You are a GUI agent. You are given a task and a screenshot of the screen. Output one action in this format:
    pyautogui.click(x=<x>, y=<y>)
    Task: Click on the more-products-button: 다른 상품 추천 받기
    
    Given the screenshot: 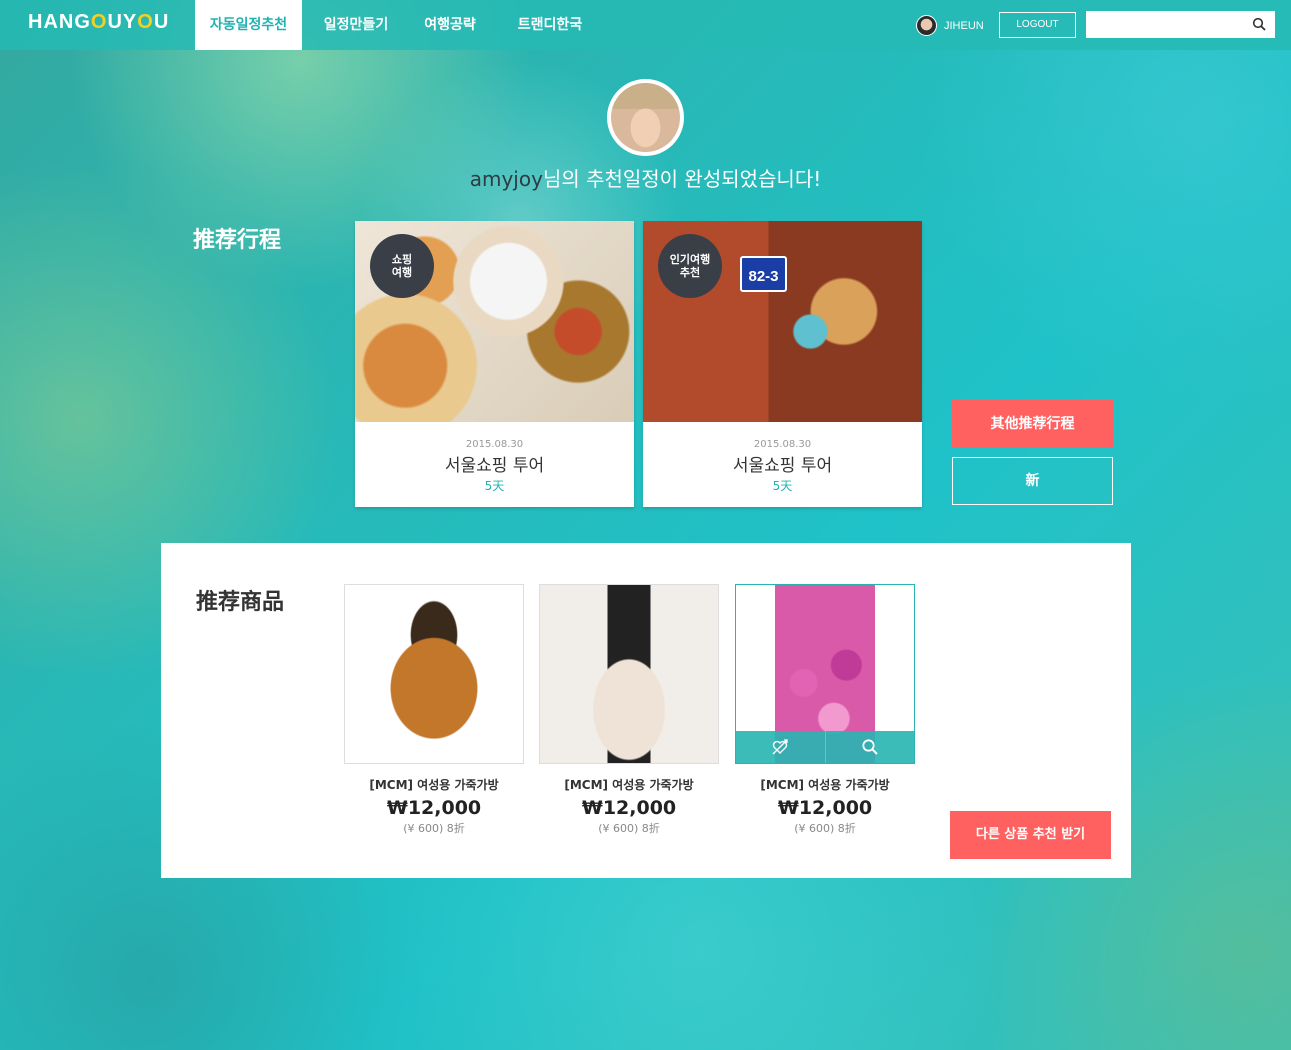 What is the action you would take?
    pyautogui.click(x=1030, y=835)
    